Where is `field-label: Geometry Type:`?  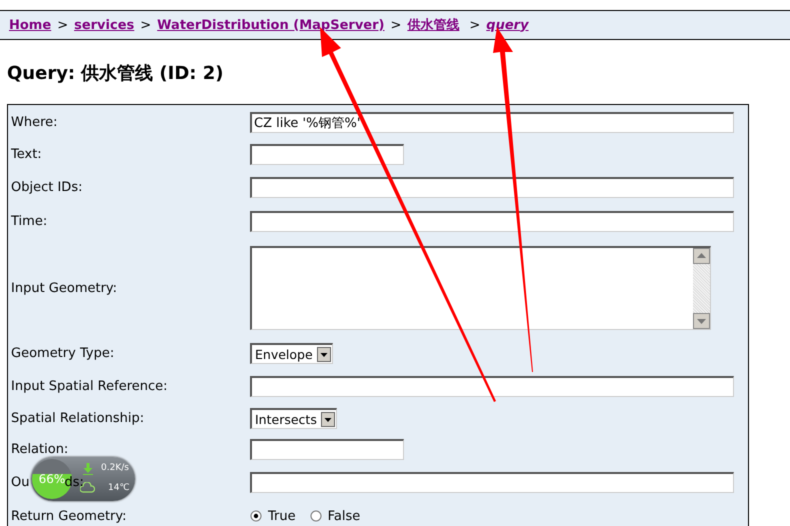 field-label: Geometry Type: is located at coordinates (62, 353).